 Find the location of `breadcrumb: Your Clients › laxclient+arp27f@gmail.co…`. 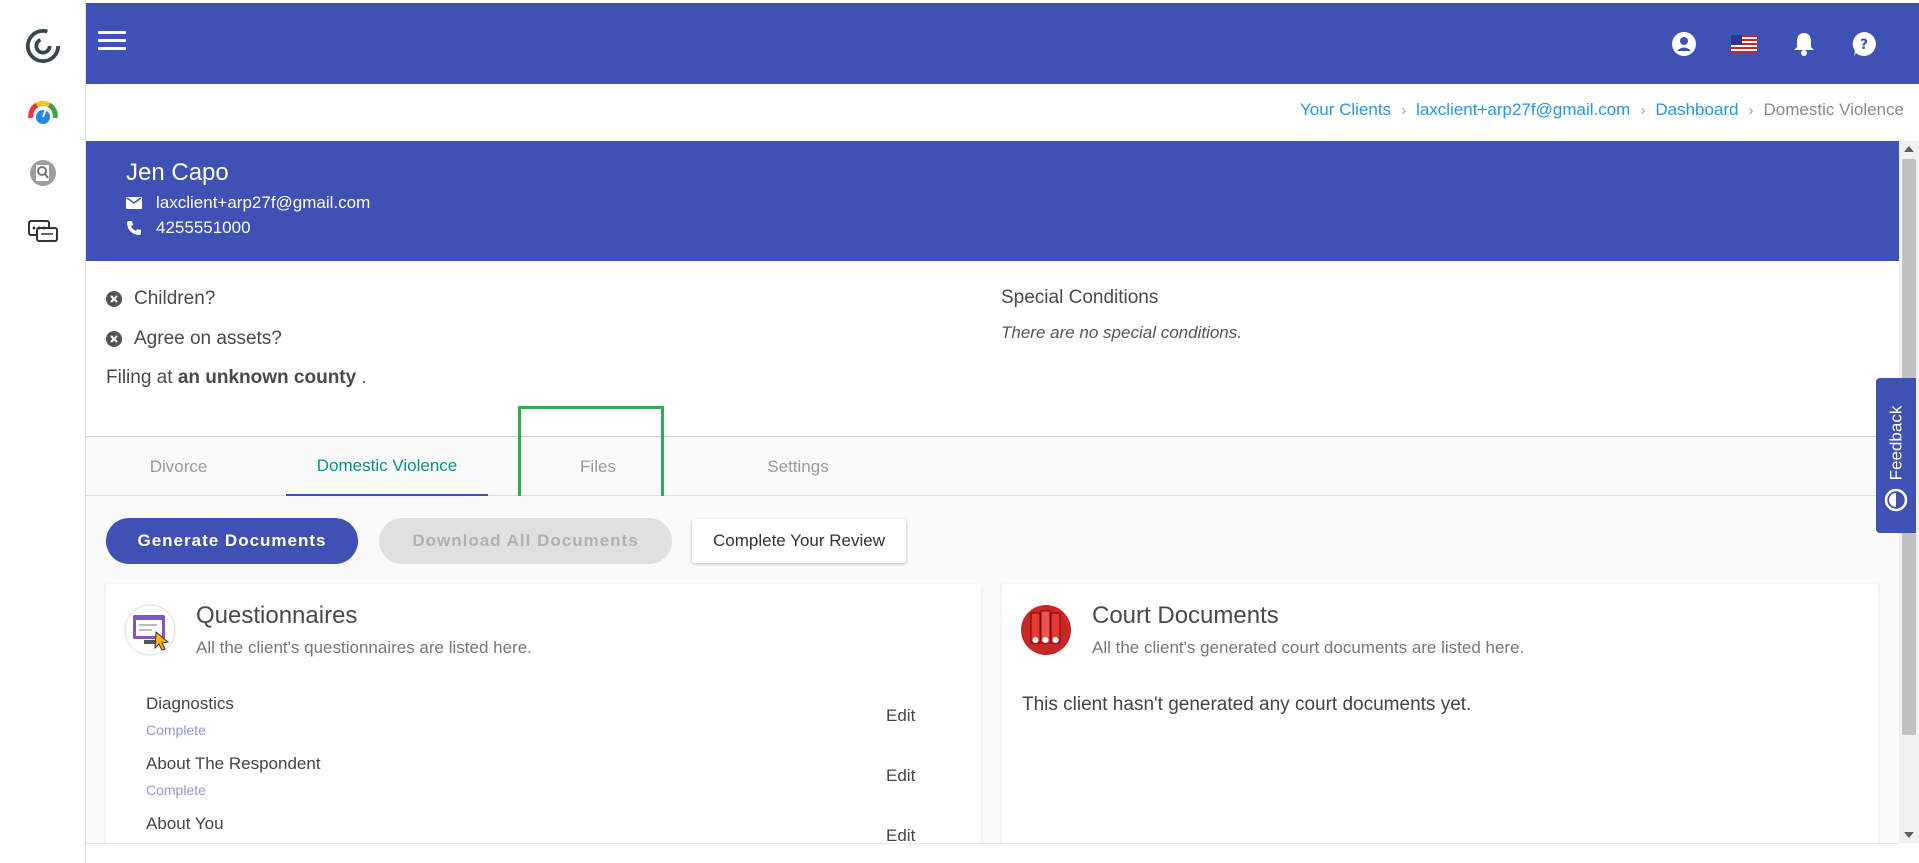

breadcrumb: Your Clients › laxclient+arp27f@gmail.co… is located at coordinates (1602, 110).